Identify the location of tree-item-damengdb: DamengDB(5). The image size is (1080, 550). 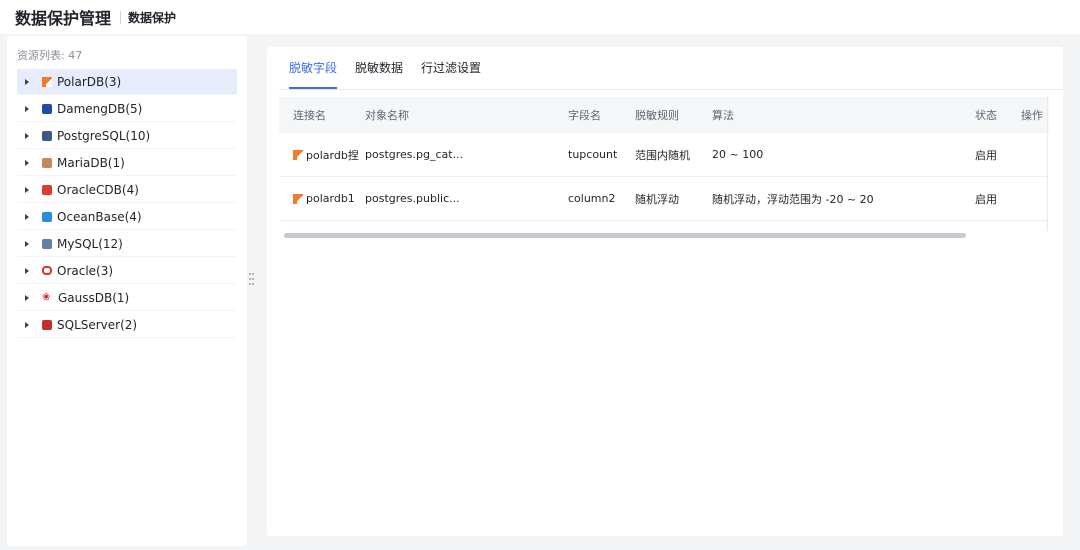
(127, 109).